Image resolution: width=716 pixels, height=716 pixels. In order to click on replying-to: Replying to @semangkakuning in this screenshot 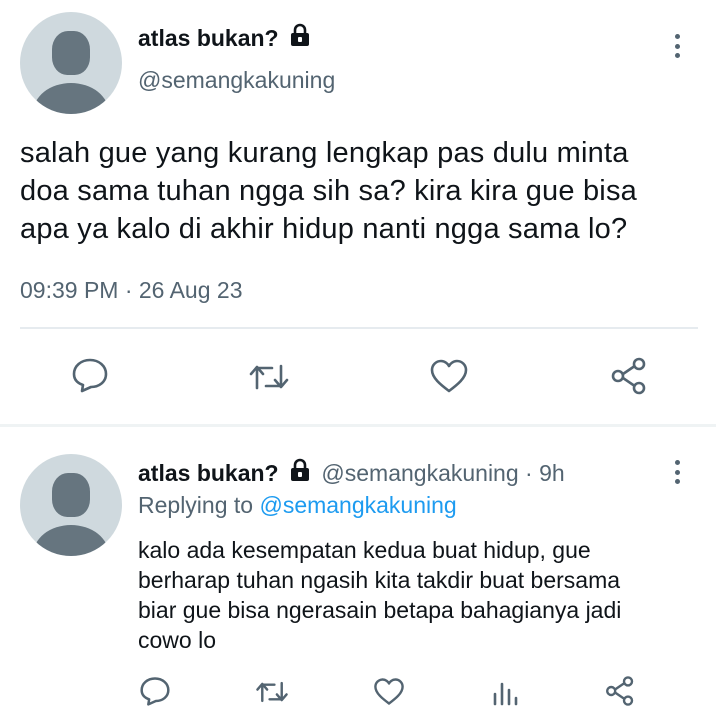, I will do `click(297, 505)`.